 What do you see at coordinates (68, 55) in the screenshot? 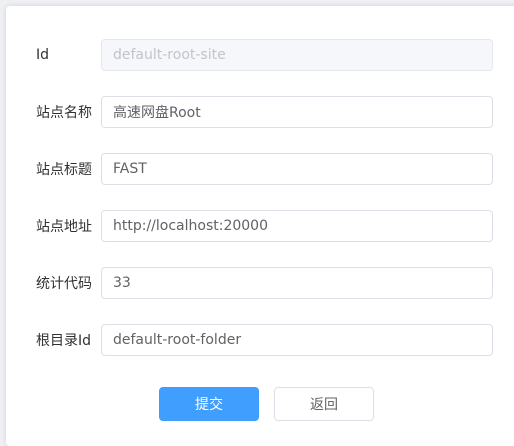
I see `form-row-id: Id` at bounding box center [68, 55].